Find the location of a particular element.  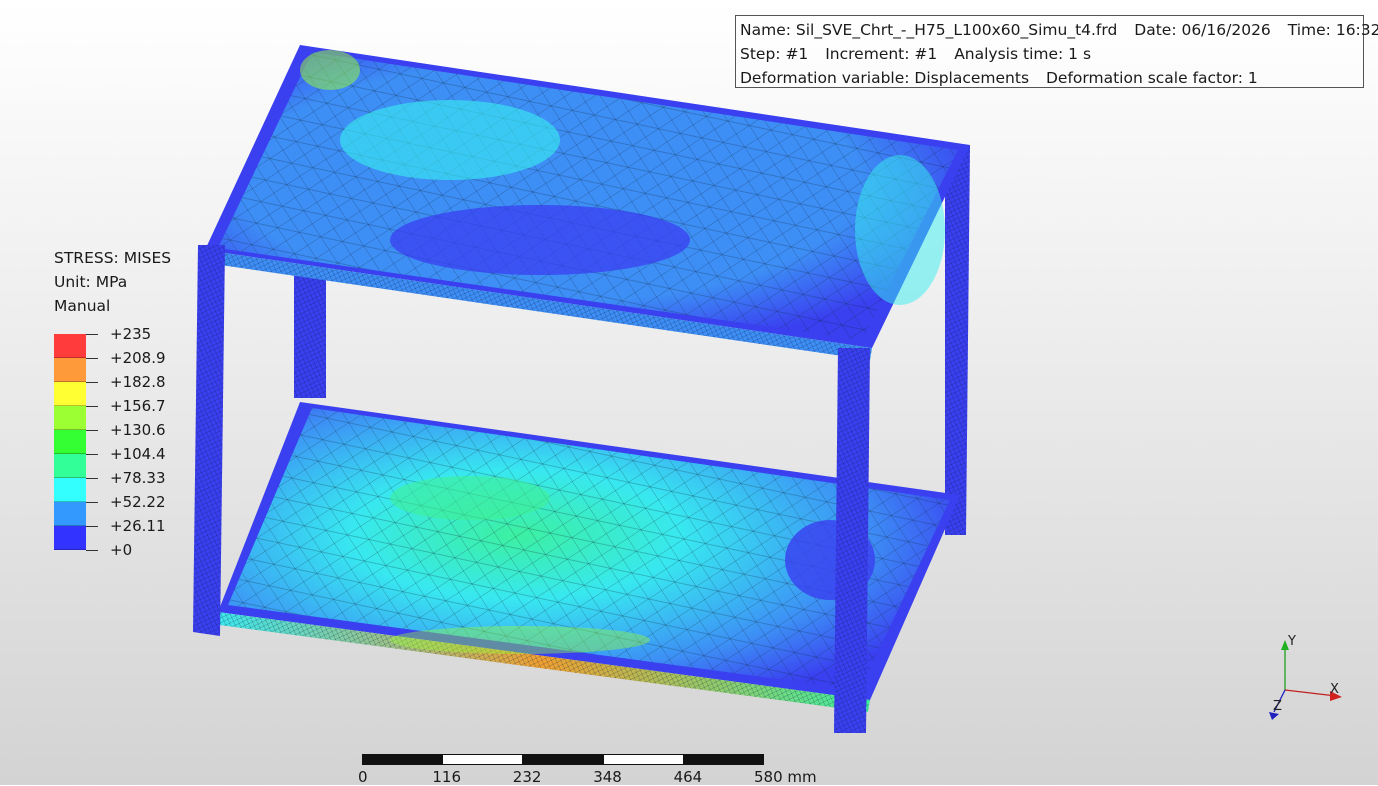

colorbar-label: +208.9 is located at coordinates (138, 358).